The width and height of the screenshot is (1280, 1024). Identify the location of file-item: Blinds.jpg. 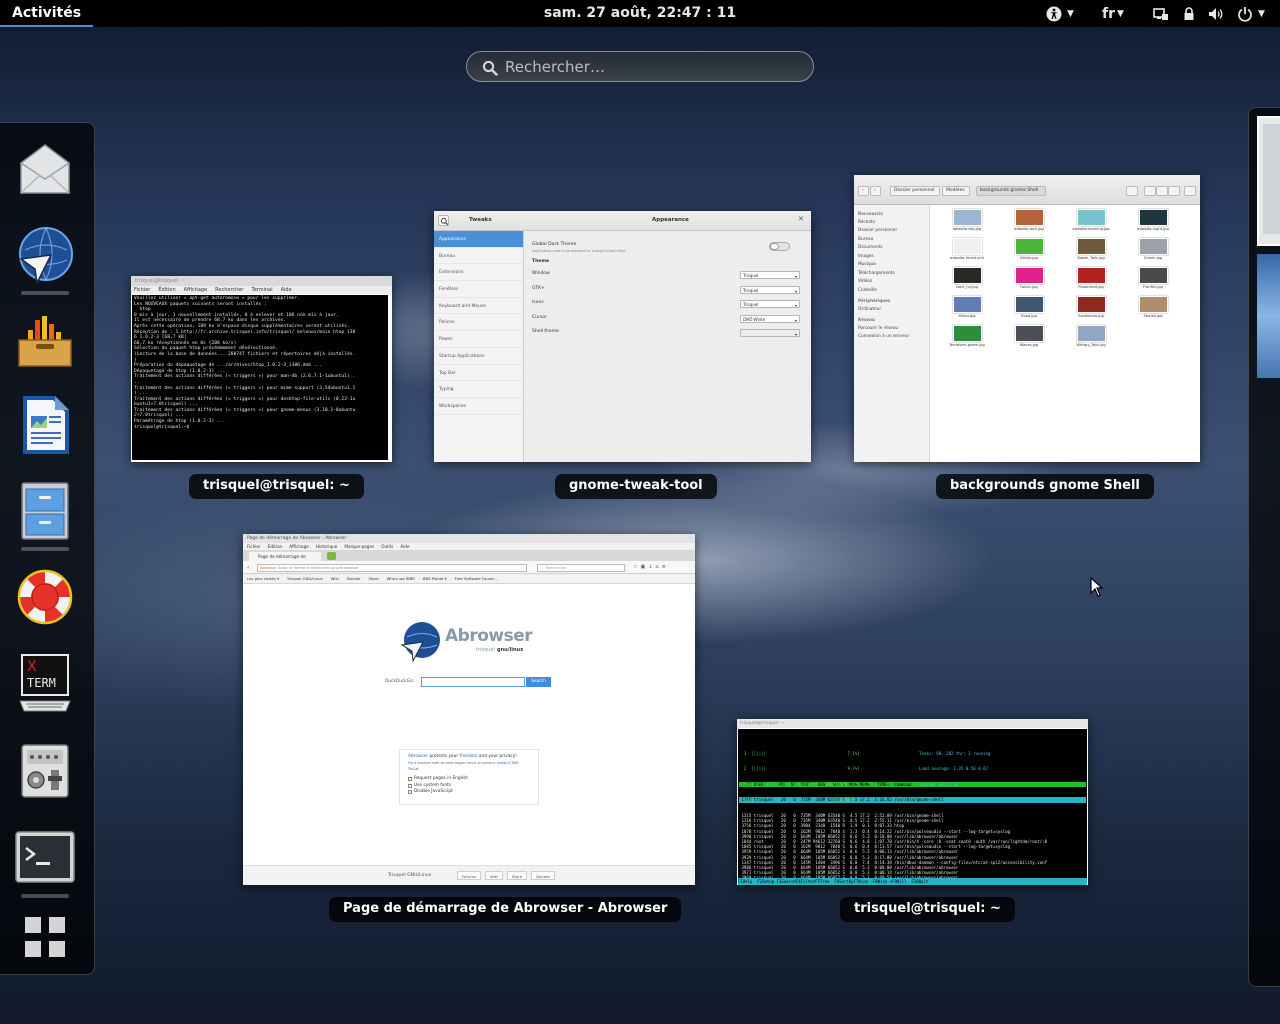
(1029, 252).